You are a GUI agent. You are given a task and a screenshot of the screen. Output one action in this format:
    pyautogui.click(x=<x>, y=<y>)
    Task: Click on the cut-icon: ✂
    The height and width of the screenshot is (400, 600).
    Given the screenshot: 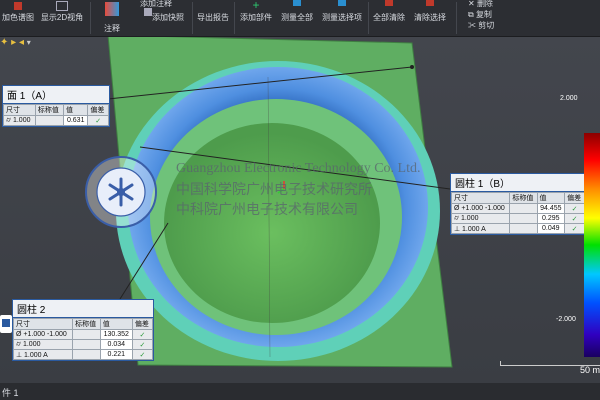 What is the action you would take?
    pyautogui.click(x=473, y=25)
    